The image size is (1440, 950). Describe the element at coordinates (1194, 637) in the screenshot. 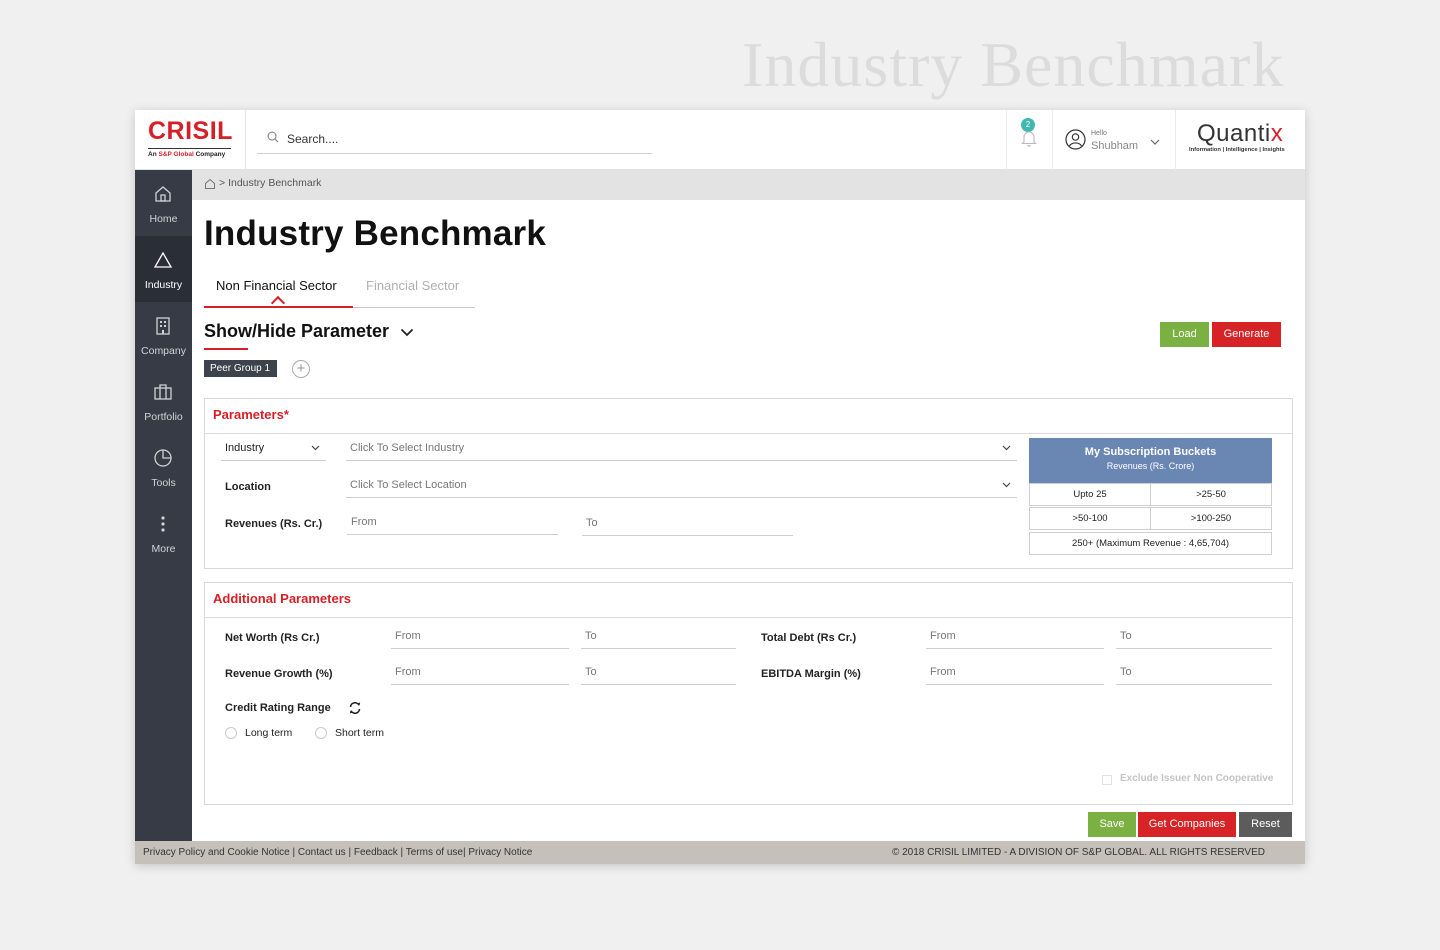

I see `total-debt-to-input: To` at that location.